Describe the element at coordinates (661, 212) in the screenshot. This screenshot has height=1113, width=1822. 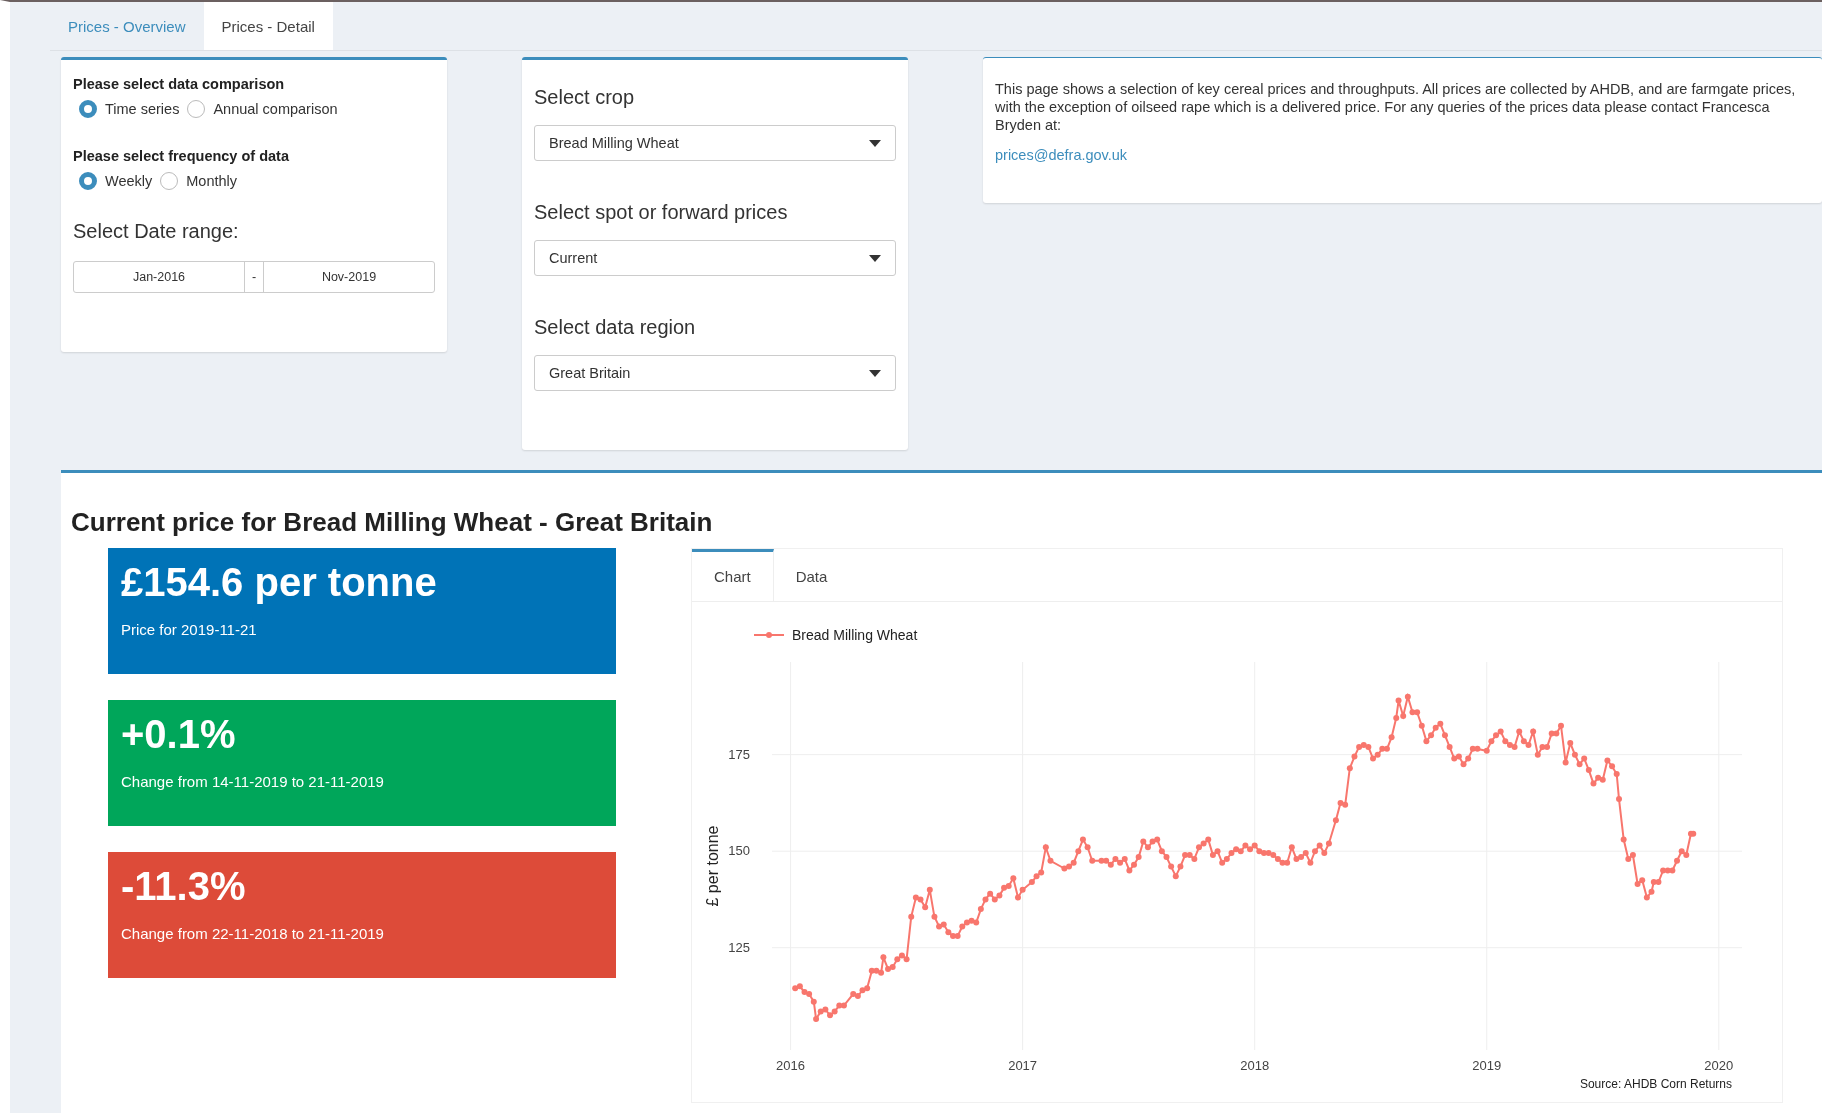
I see `select-label: Select spot or forward prices` at that location.